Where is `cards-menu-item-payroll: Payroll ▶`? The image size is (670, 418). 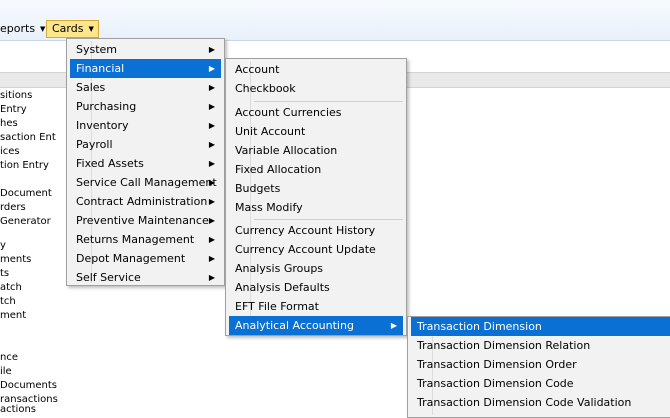
cards-menu-item-payroll: Payroll ▶ is located at coordinates (145, 144).